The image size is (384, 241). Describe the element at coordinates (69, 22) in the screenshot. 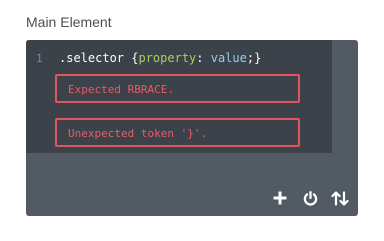

I see `section-title: Main Element` at that location.